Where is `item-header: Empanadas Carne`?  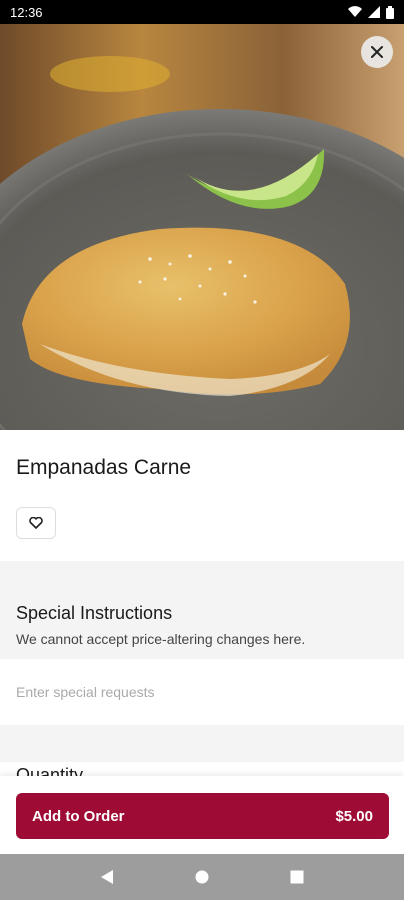 item-header: Empanadas Carne is located at coordinates (202, 495).